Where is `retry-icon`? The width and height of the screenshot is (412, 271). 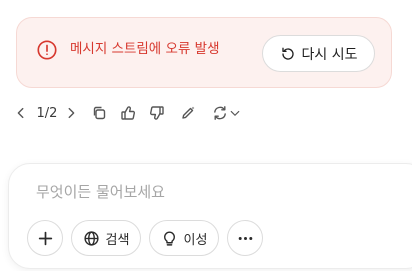 retry-icon is located at coordinates (287, 53).